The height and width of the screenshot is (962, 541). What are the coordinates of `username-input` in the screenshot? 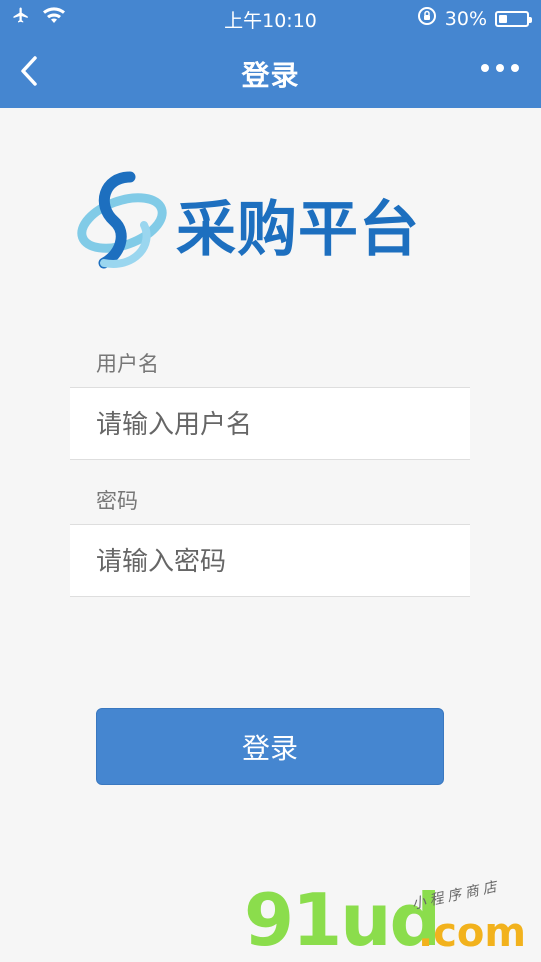 It's located at (271, 424).